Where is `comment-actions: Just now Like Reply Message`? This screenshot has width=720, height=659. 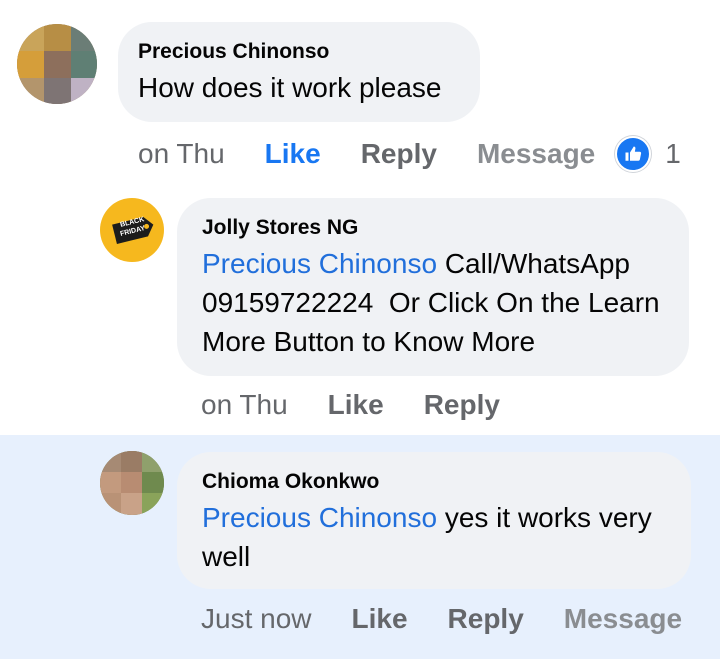
comment-actions: Just now Like Reply Message is located at coordinates (441, 619).